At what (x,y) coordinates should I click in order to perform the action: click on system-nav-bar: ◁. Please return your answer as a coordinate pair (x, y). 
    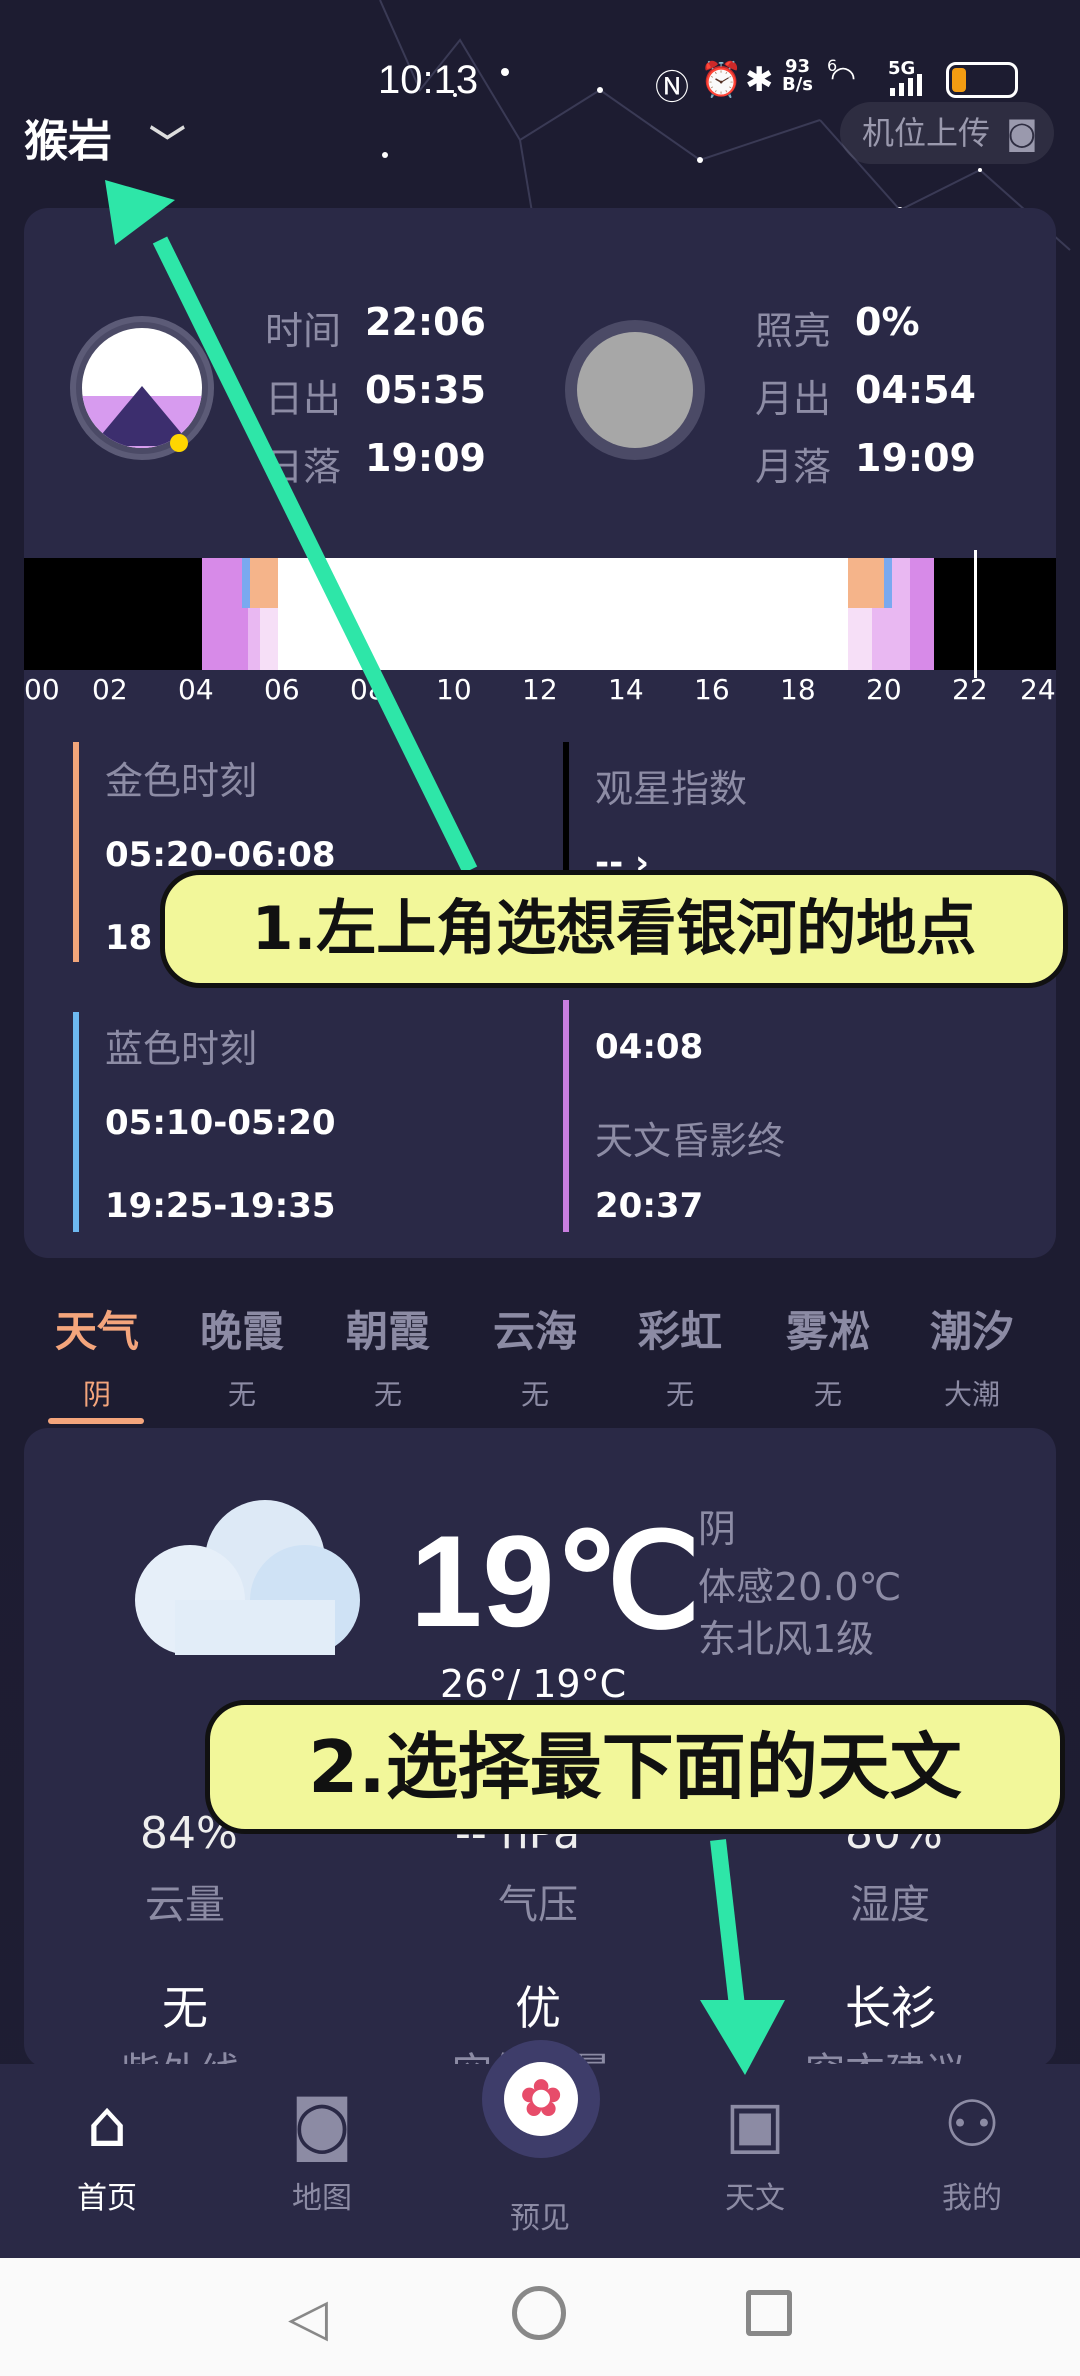
    Looking at the image, I should click on (540, 2317).